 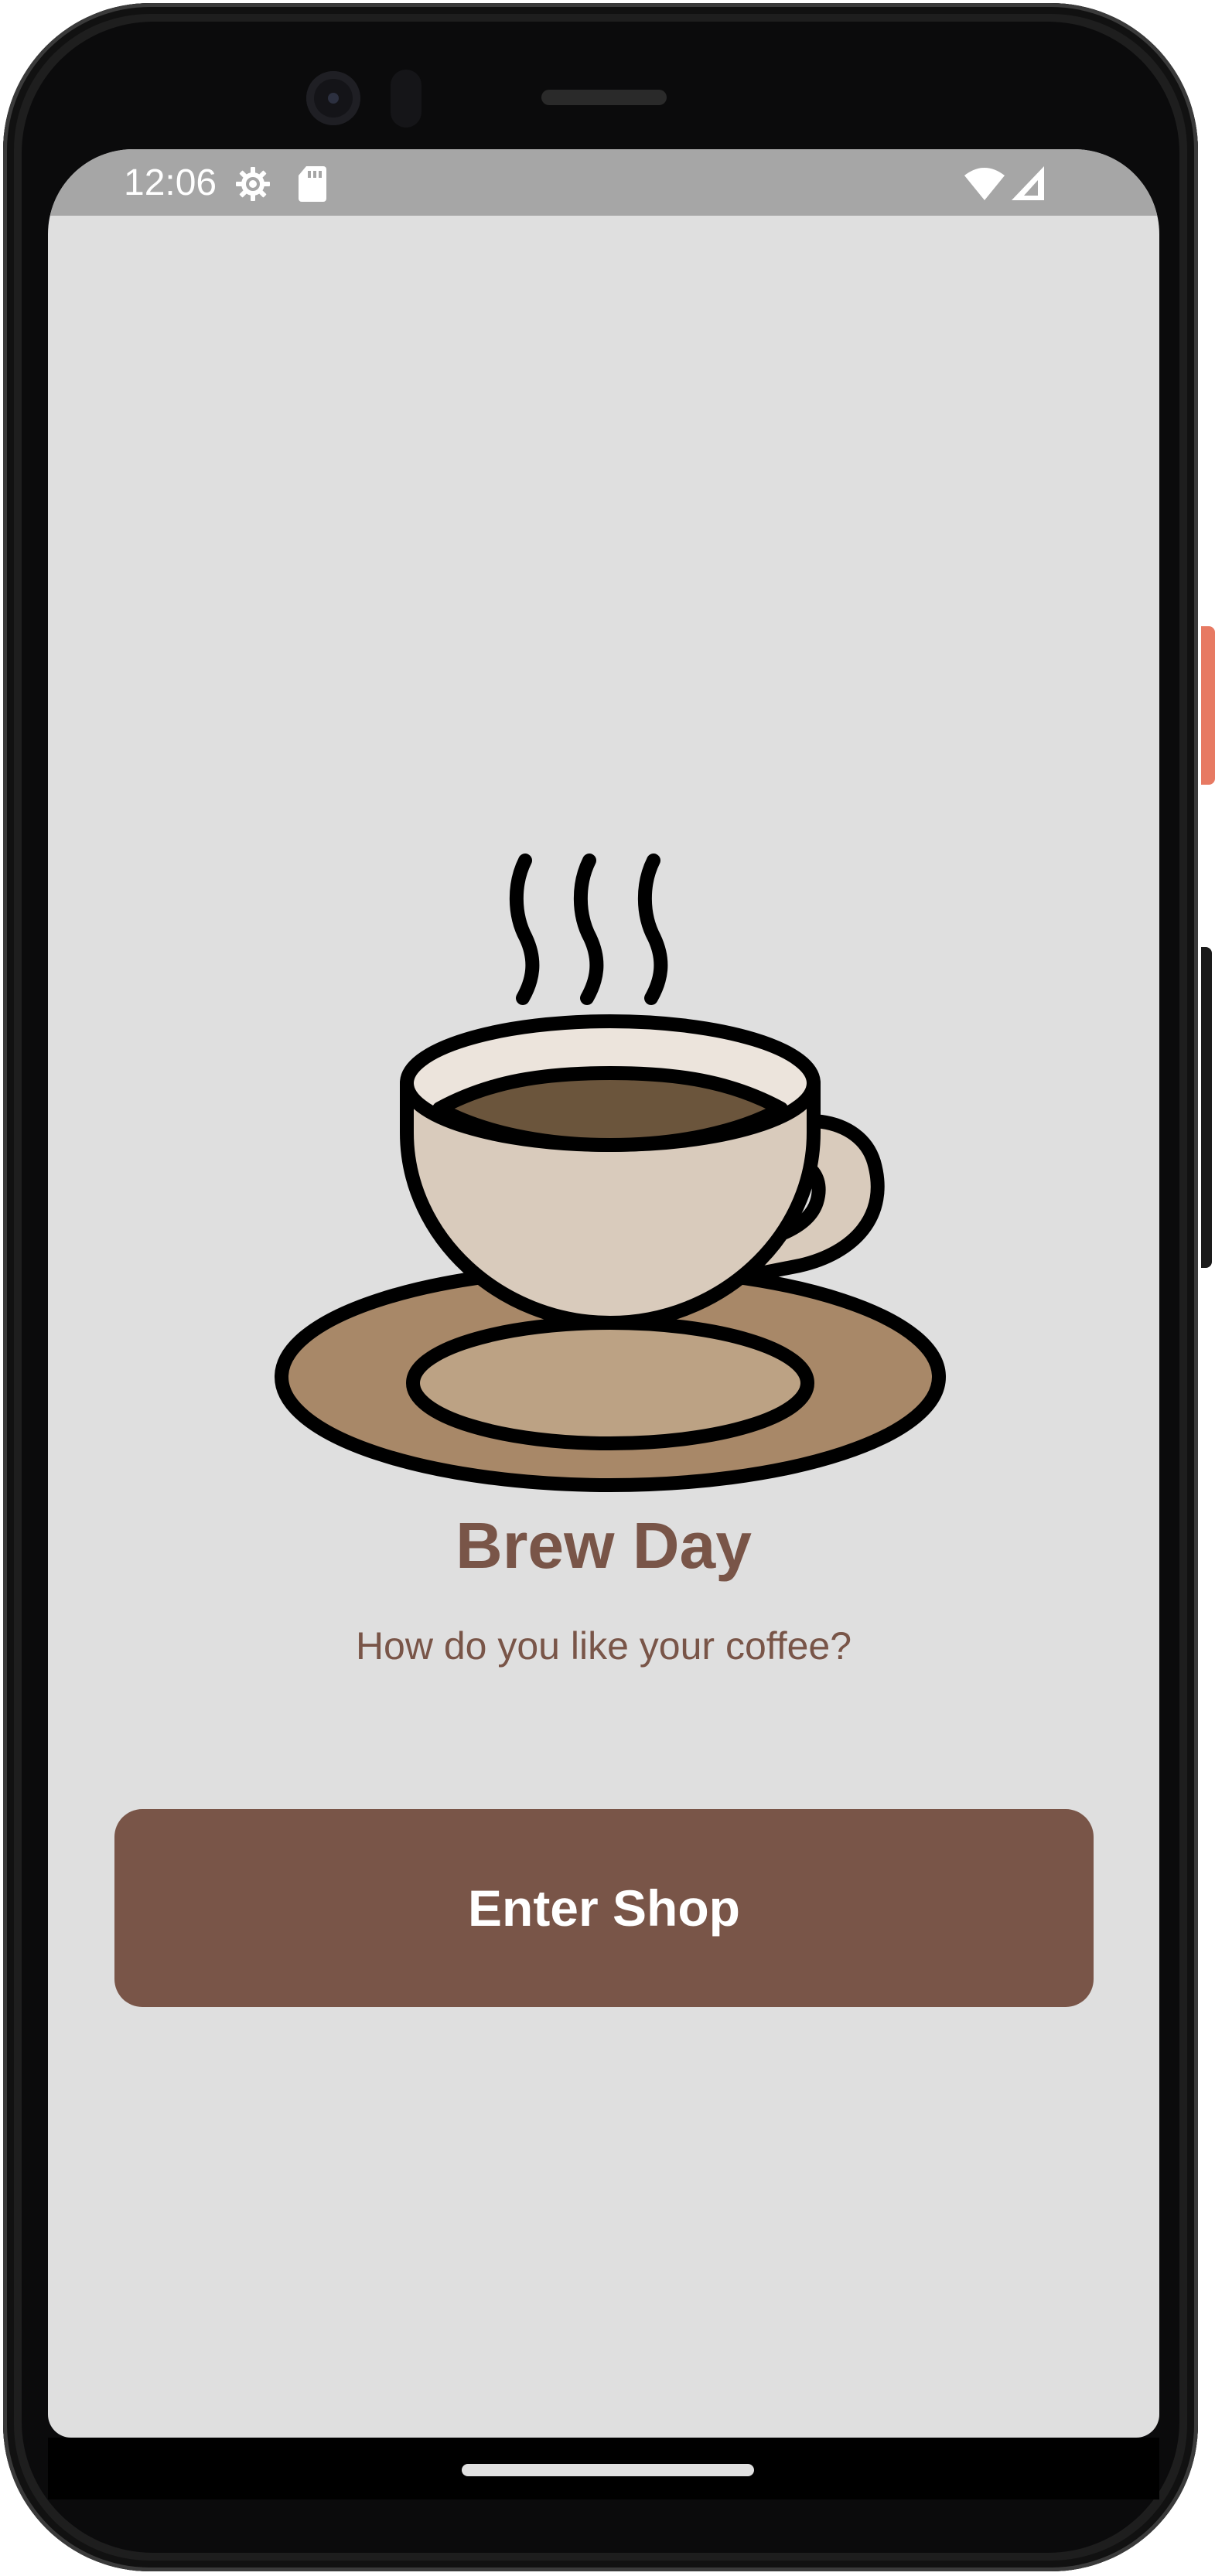 What do you see at coordinates (312, 184) in the screenshot?
I see `sd-card-icon` at bounding box center [312, 184].